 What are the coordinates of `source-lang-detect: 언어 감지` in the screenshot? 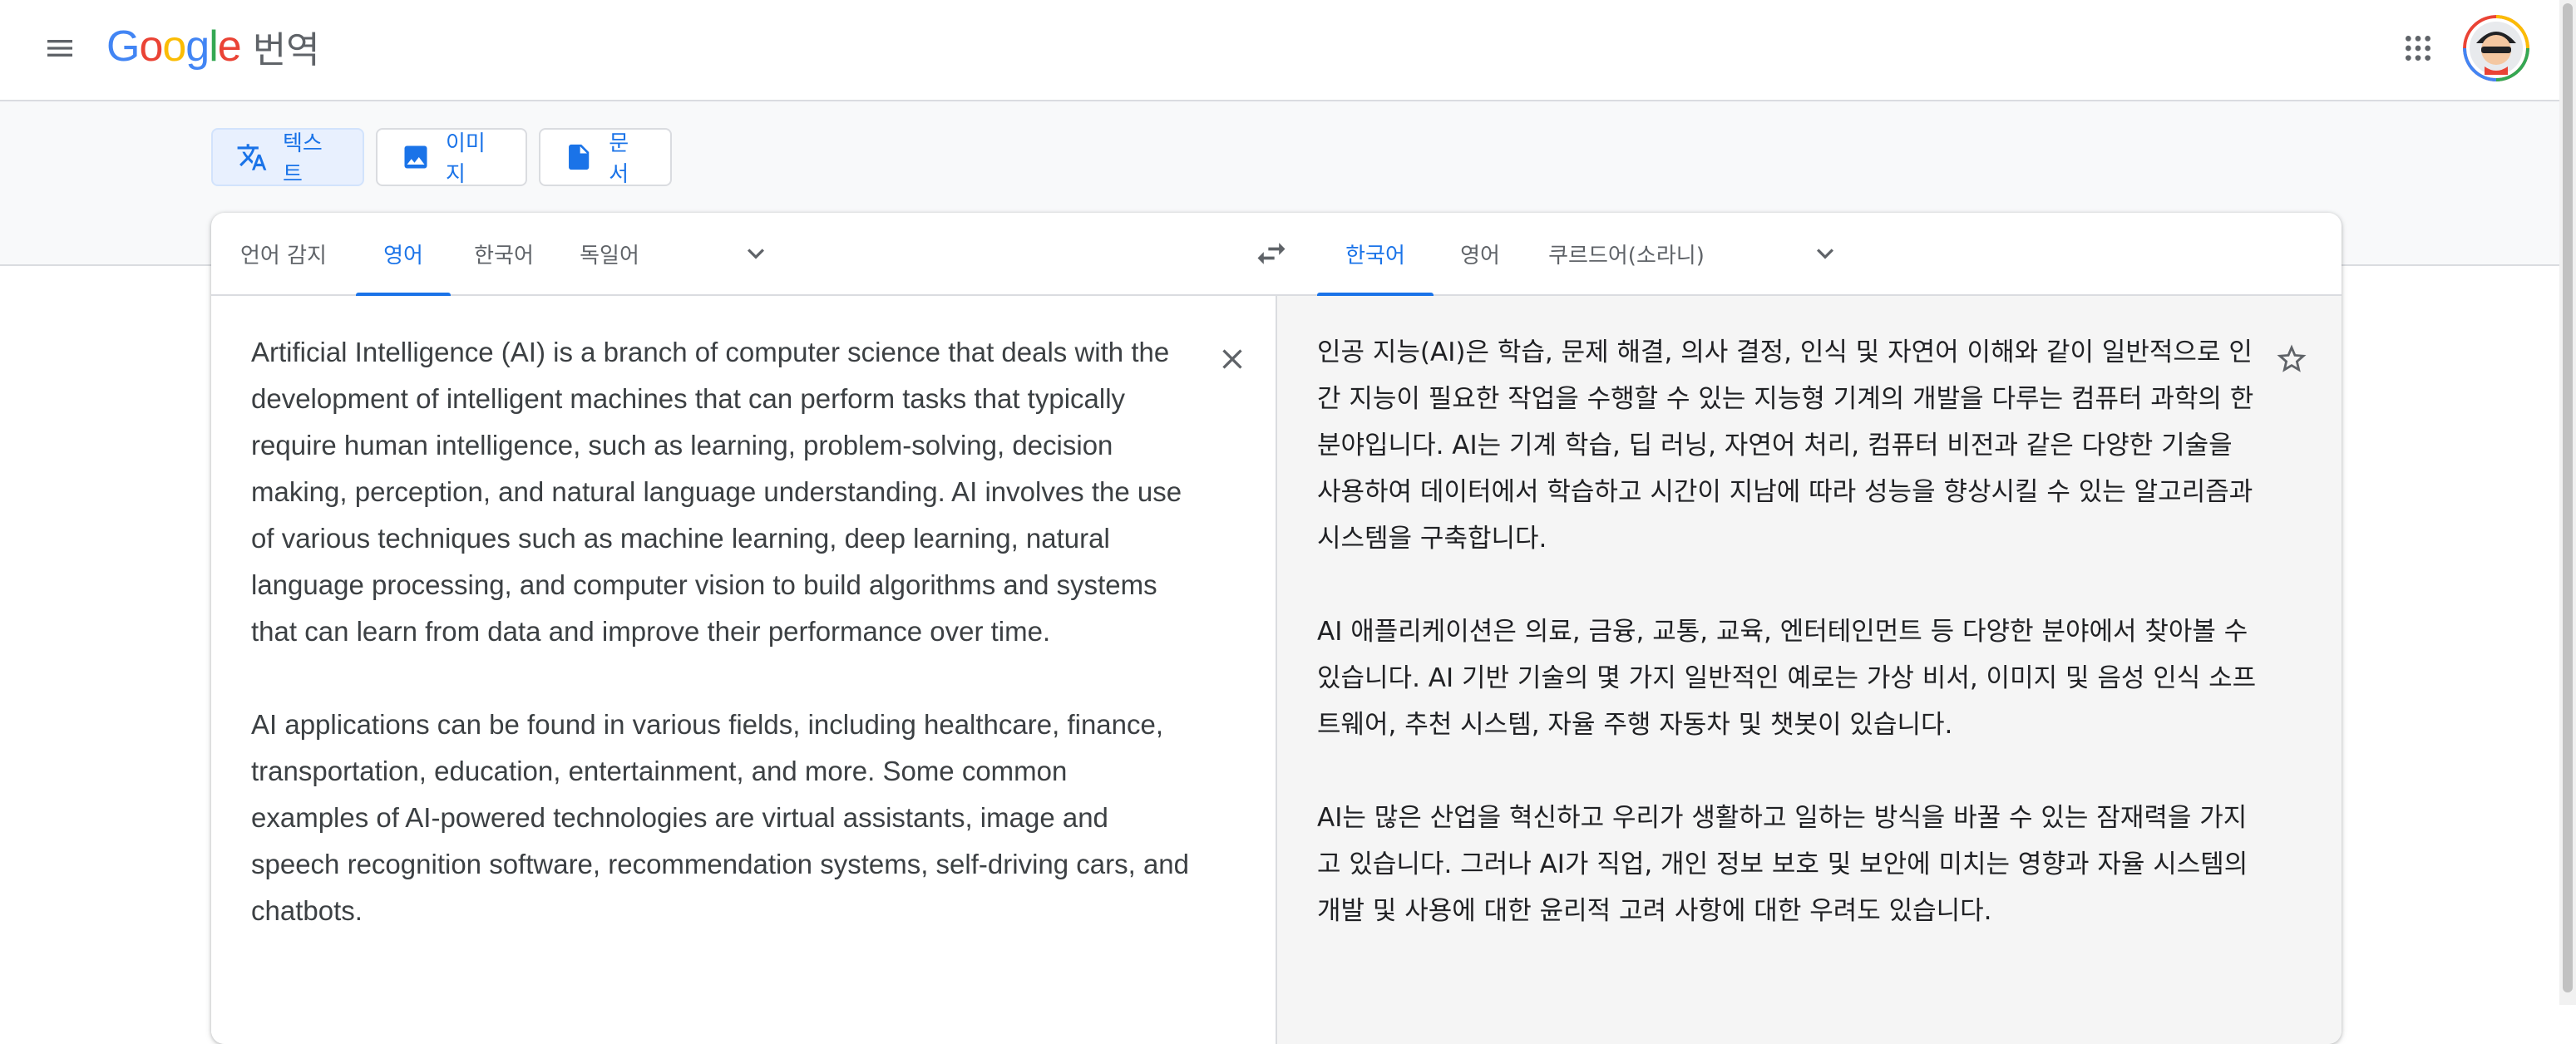 It's located at (283, 253).